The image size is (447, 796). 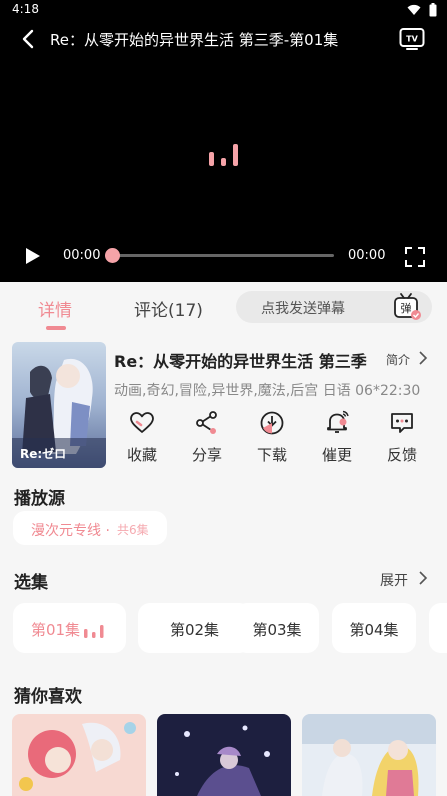 What do you see at coordinates (133, 530) in the screenshot?
I see `source-episode-count: 共6集` at bounding box center [133, 530].